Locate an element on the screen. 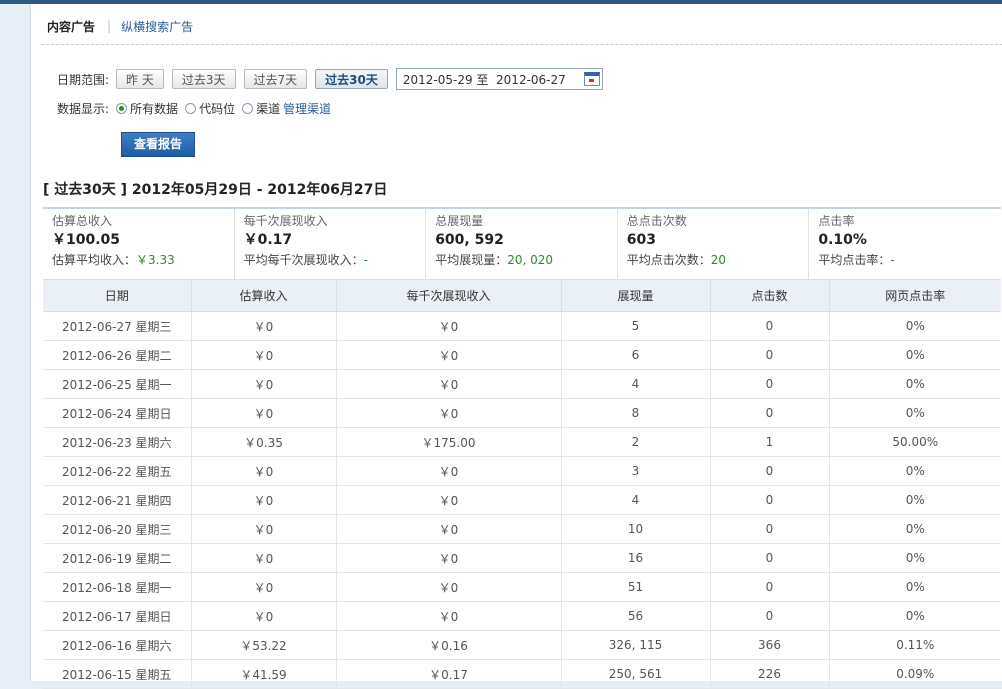 The height and width of the screenshot is (689, 1002). cell-impressions: 6 is located at coordinates (636, 355).